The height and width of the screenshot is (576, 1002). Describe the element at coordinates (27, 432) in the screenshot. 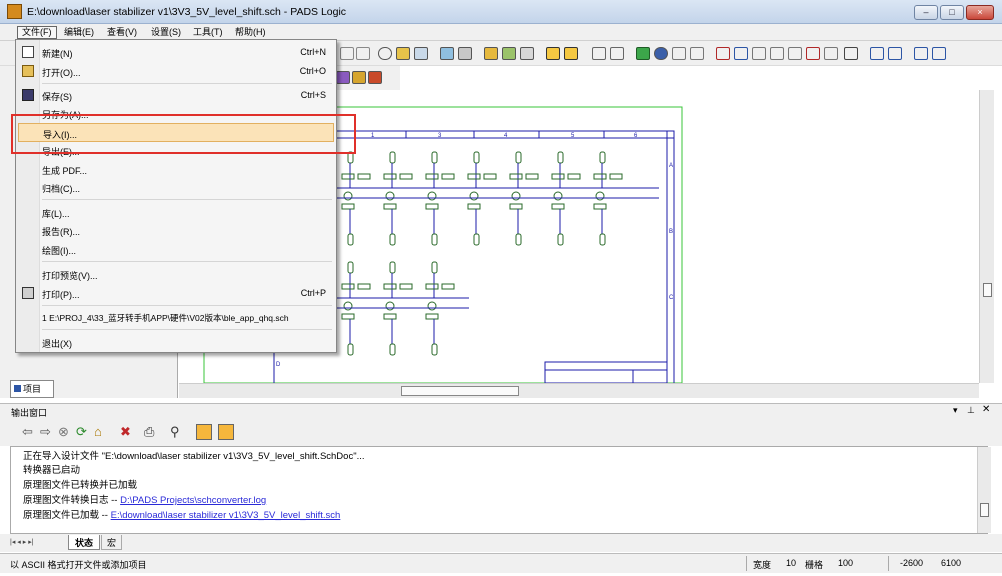

I see `back-arrow-icon: ⇦` at that location.